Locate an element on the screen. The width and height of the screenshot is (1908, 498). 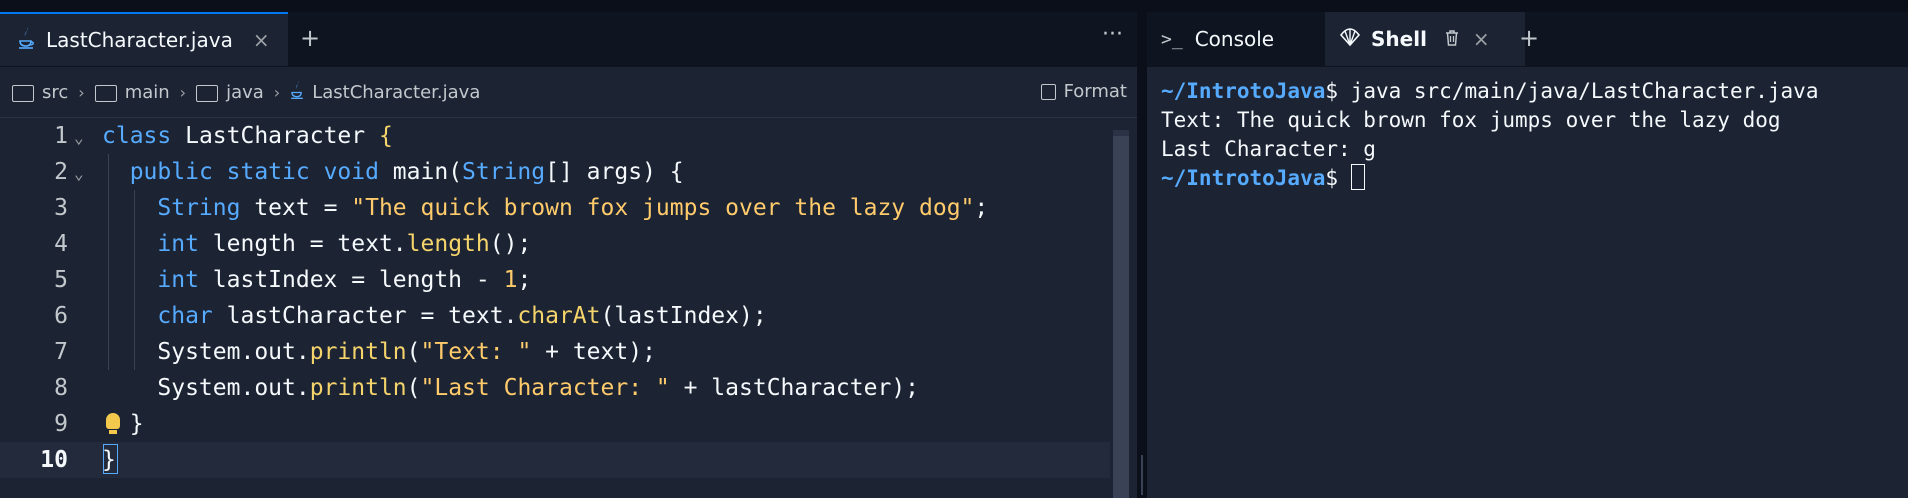
code-token: { is located at coordinates (385, 136).